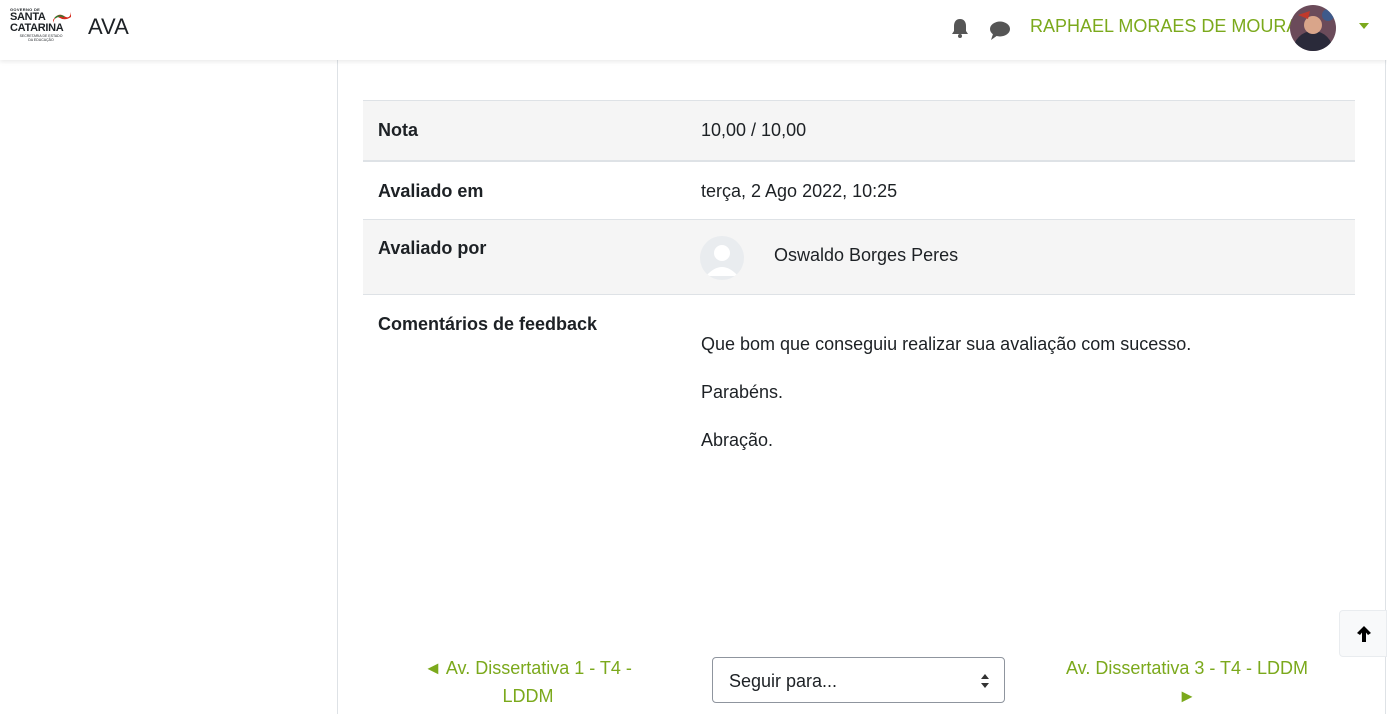 The width and height of the screenshot is (1387, 714). What do you see at coordinates (1313, 28) in the screenshot?
I see `user-avatar` at bounding box center [1313, 28].